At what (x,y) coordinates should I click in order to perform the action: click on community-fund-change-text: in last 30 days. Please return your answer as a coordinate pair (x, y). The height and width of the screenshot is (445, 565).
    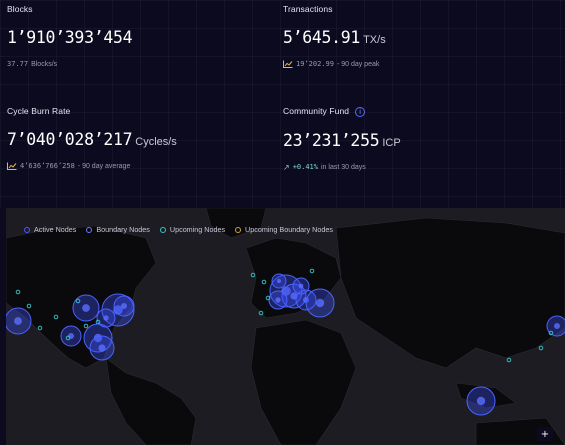
    Looking at the image, I should click on (343, 167).